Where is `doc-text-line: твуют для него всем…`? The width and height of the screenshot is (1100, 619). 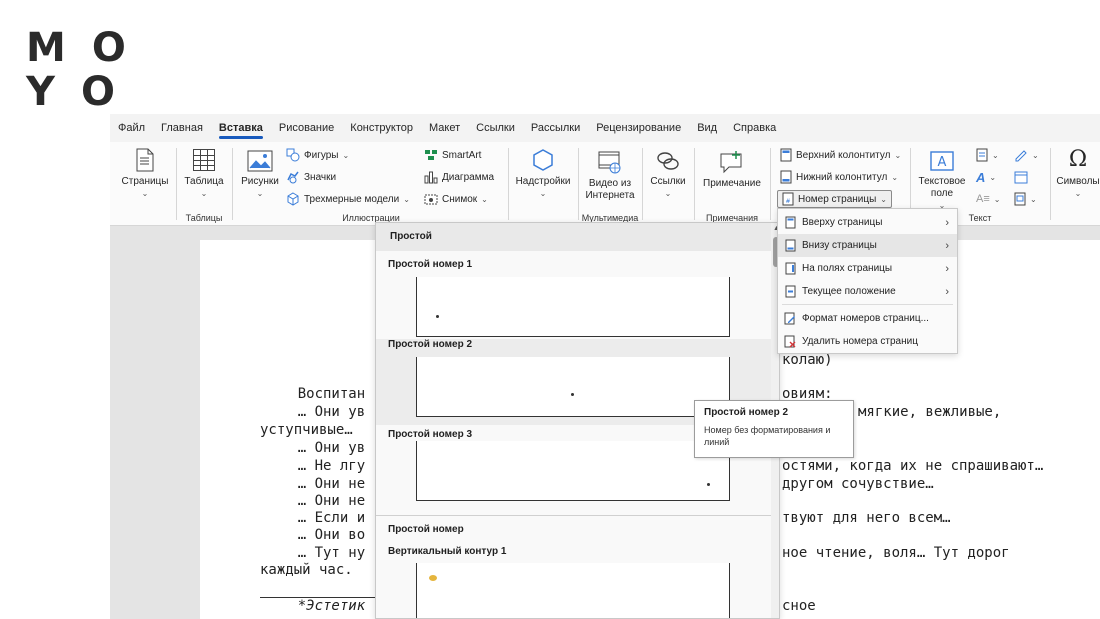
doc-text-line: твуют для него всем… is located at coordinates (866, 518).